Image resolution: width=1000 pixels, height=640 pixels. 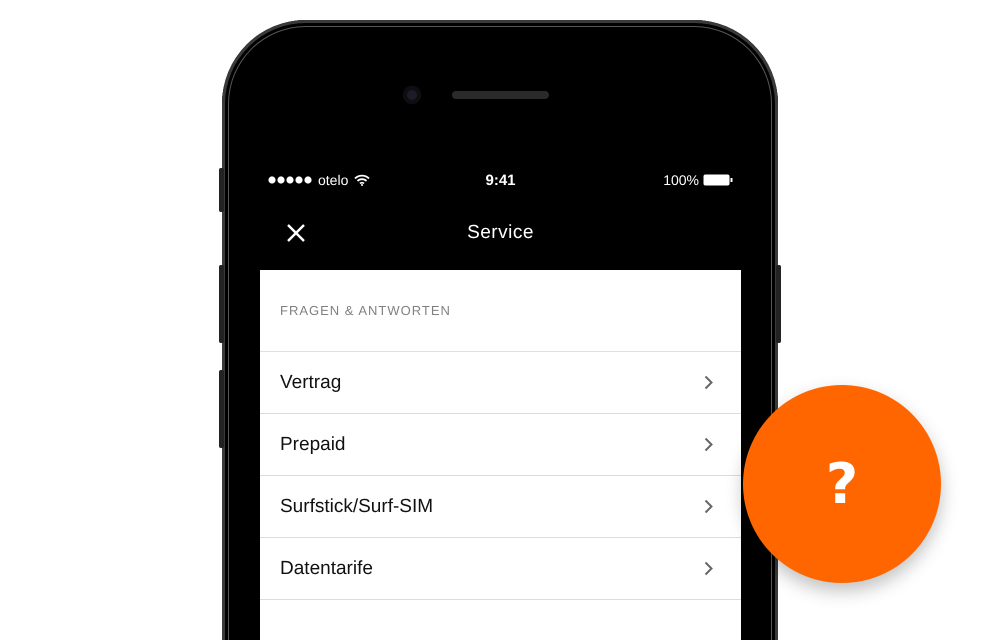 I want to click on battery-percent: 100%, so click(x=681, y=180).